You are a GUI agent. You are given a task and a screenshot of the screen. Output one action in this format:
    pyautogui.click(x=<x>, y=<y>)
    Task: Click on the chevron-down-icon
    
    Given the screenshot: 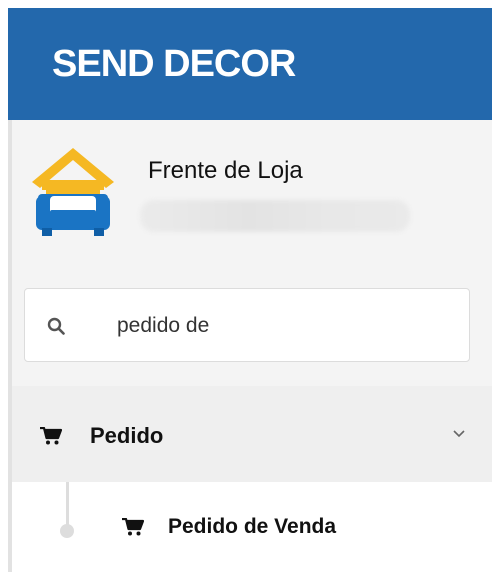 What is the action you would take?
    pyautogui.click(x=459, y=434)
    